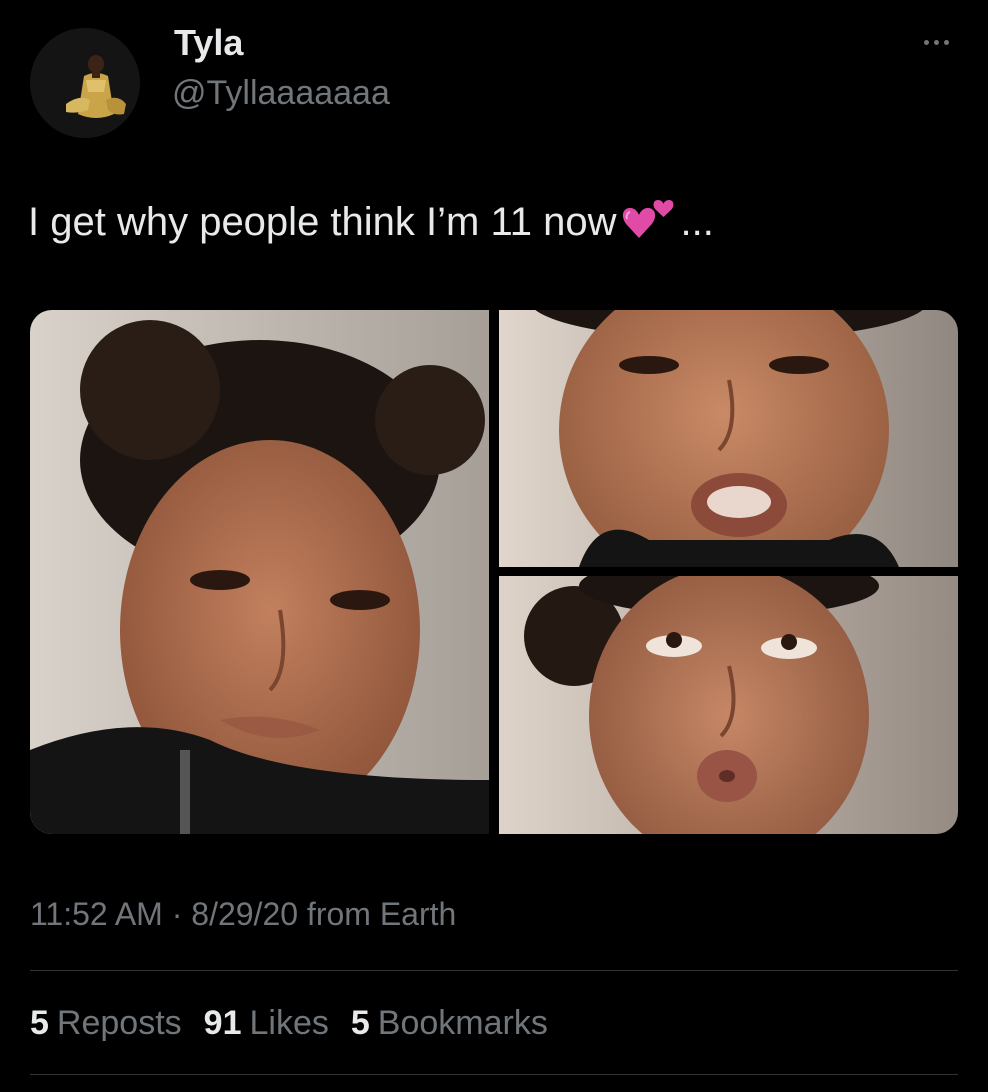  I want to click on reposts-count: 5, so click(39, 1023).